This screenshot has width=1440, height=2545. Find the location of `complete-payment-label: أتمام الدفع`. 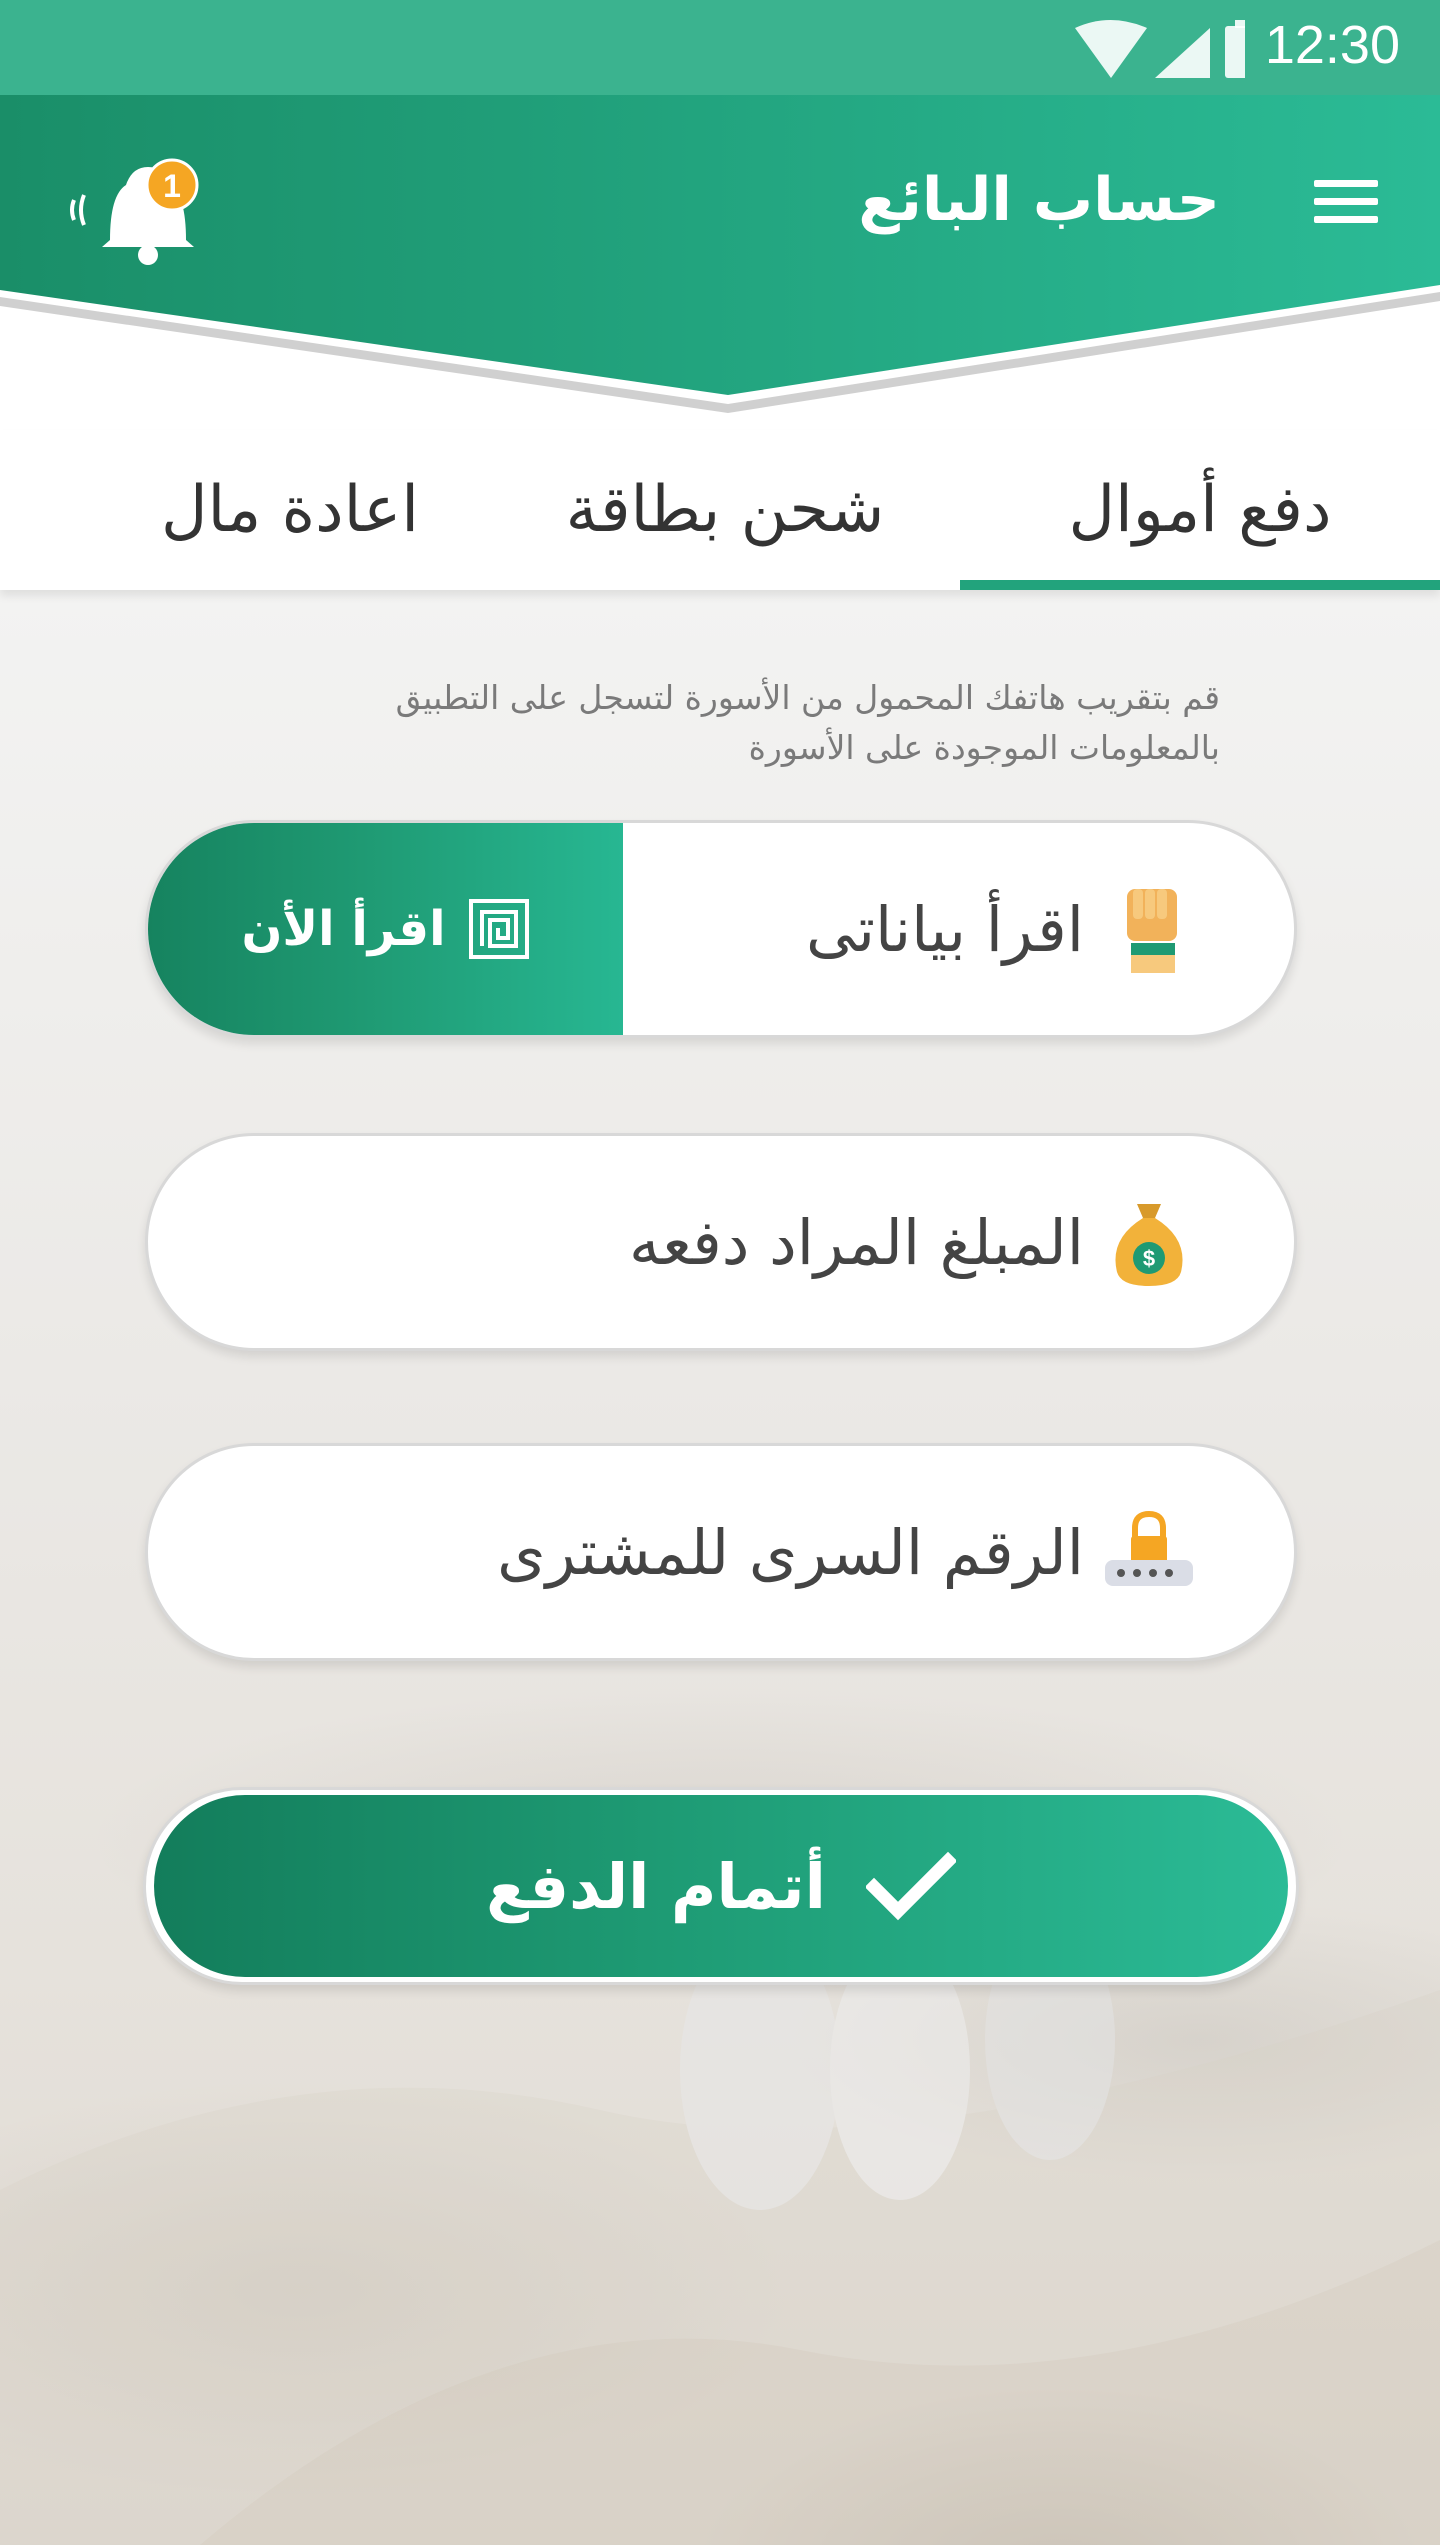

complete-payment-label: أتمام الدفع is located at coordinates (656, 1886).